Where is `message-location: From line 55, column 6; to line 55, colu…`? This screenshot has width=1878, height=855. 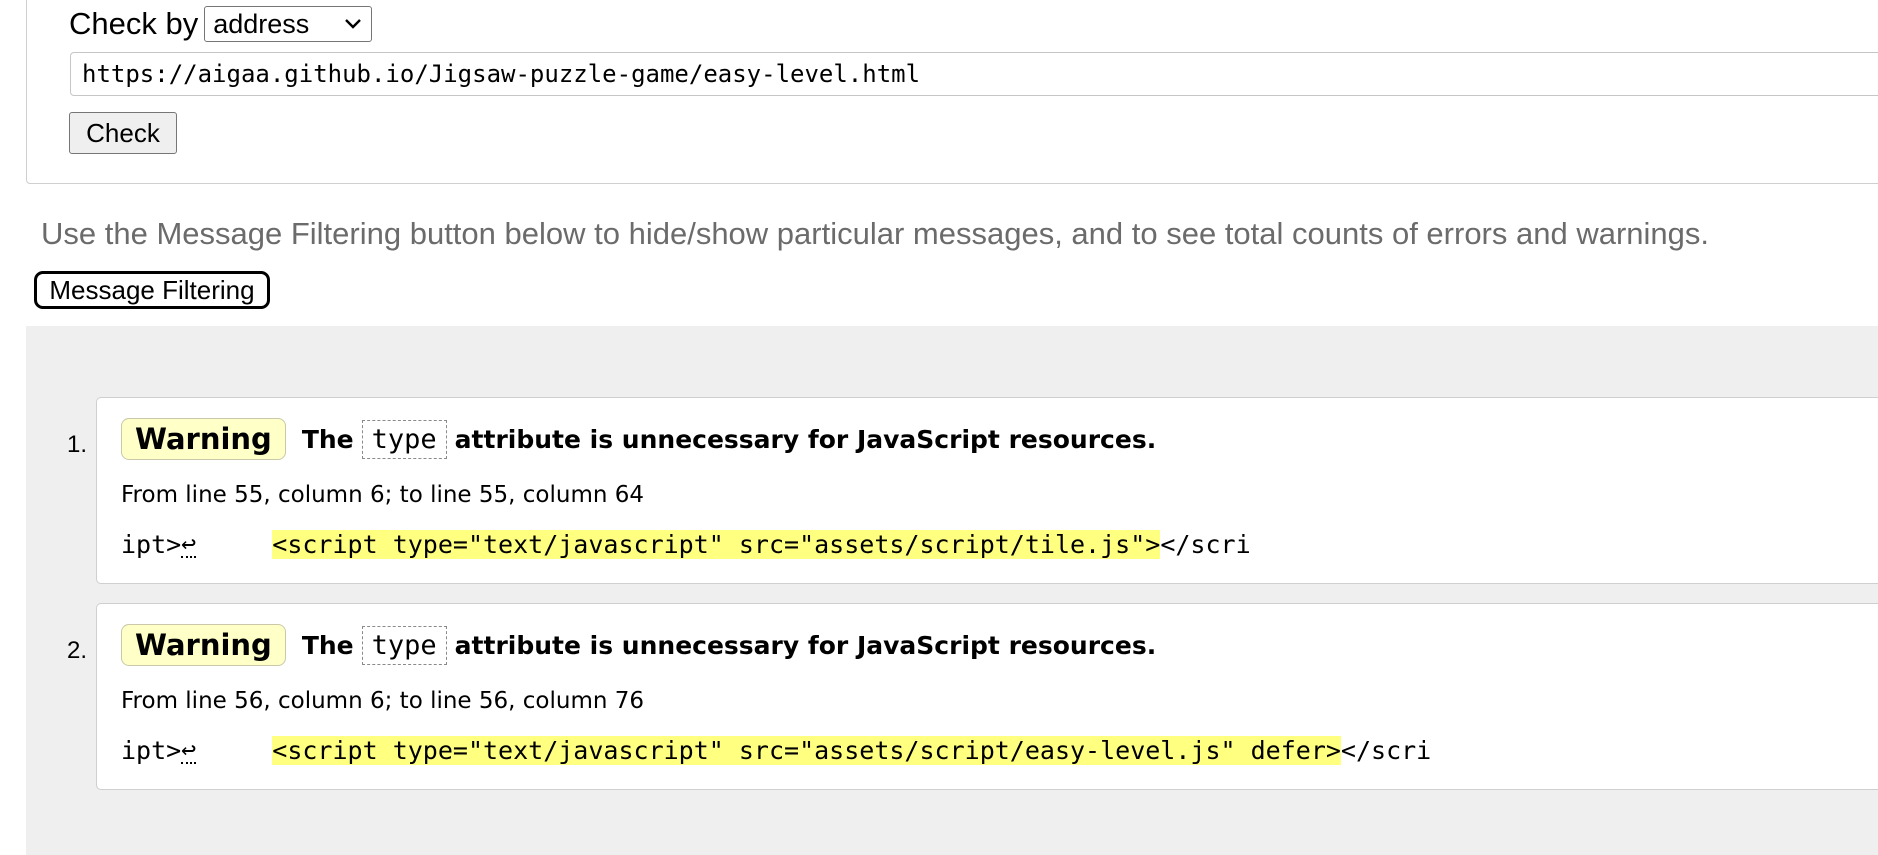 message-location: From line 55, column 6; to line 55, colu… is located at coordinates (383, 495).